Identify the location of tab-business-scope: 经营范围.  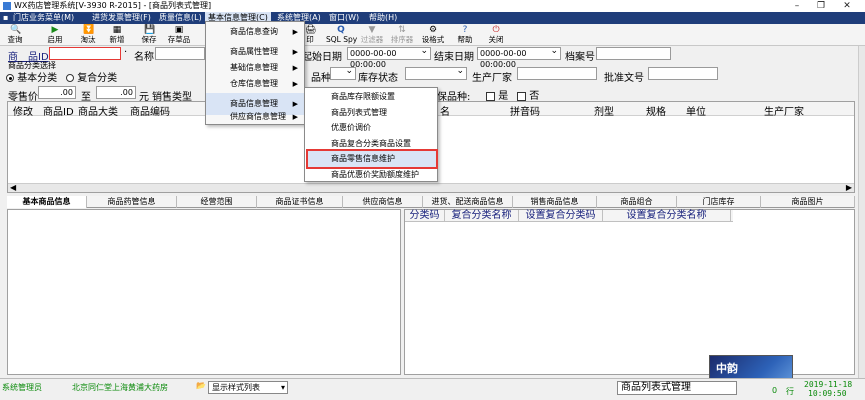
(217, 202).